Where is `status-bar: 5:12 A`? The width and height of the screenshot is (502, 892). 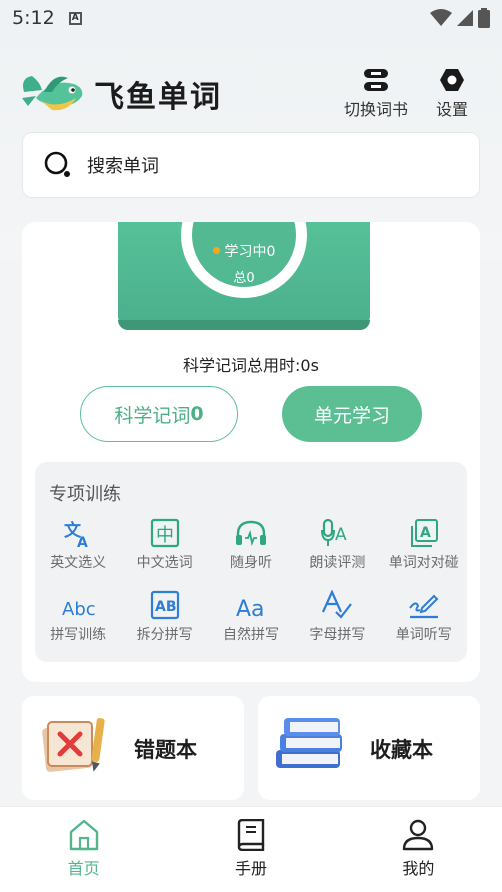 status-bar: 5:12 A is located at coordinates (251, 18).